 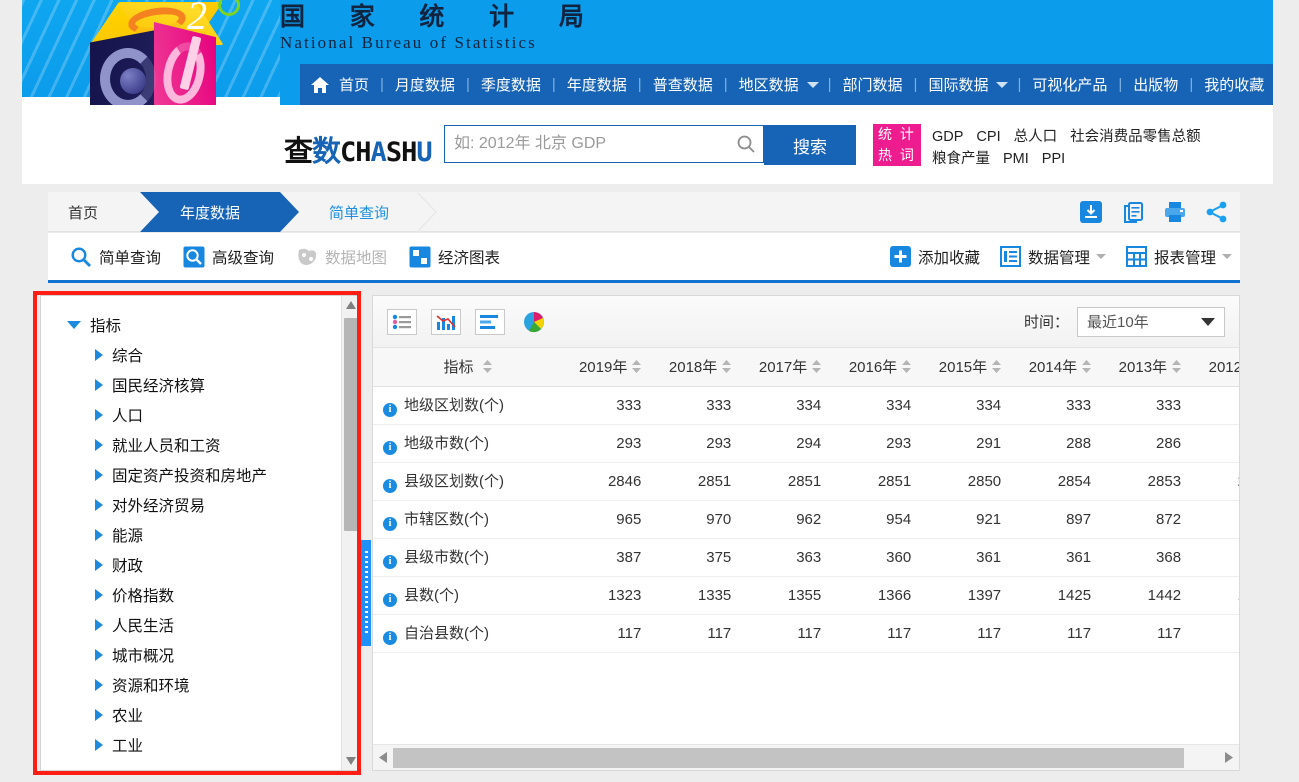 What do you see at coordinates (490, 321) in the screenshot?
I see `bar-chart-icon` at bounding box center [490, 321].